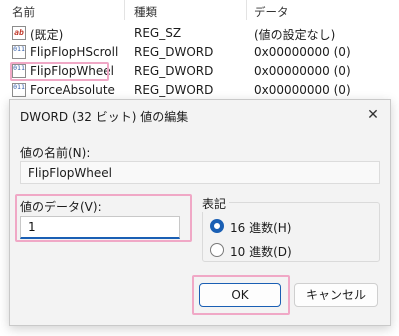 The image size is (399, 336). What do you see at coordinates (100, 227) in the screenshot?
I see `value-data-input` at bounding box center [100, 227].